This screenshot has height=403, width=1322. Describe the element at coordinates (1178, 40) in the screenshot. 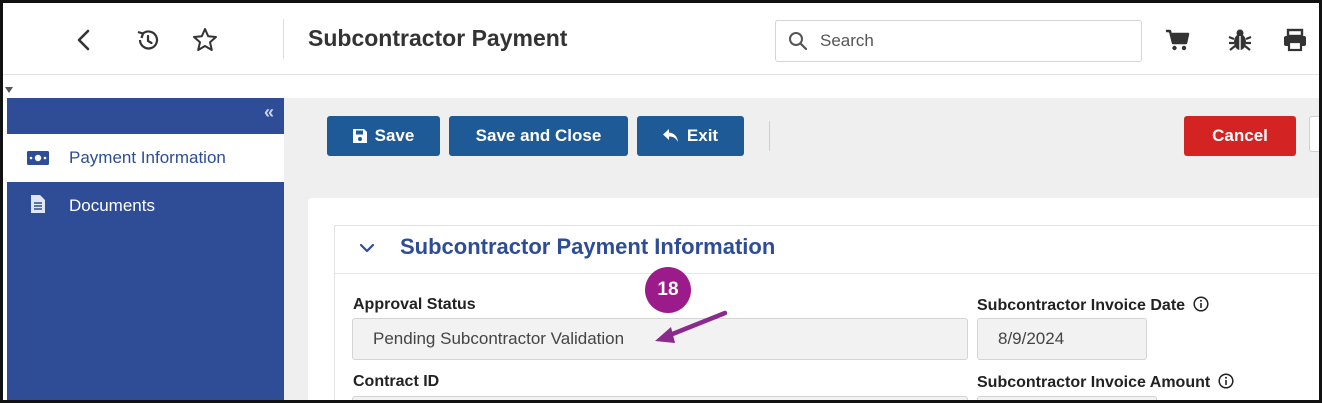

I see `cart-icon` at that location.